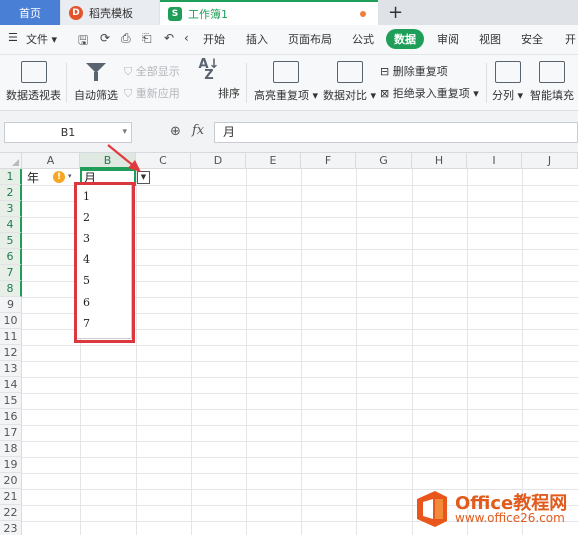  I want to click on name-box-value: B1, so click(68, 132).